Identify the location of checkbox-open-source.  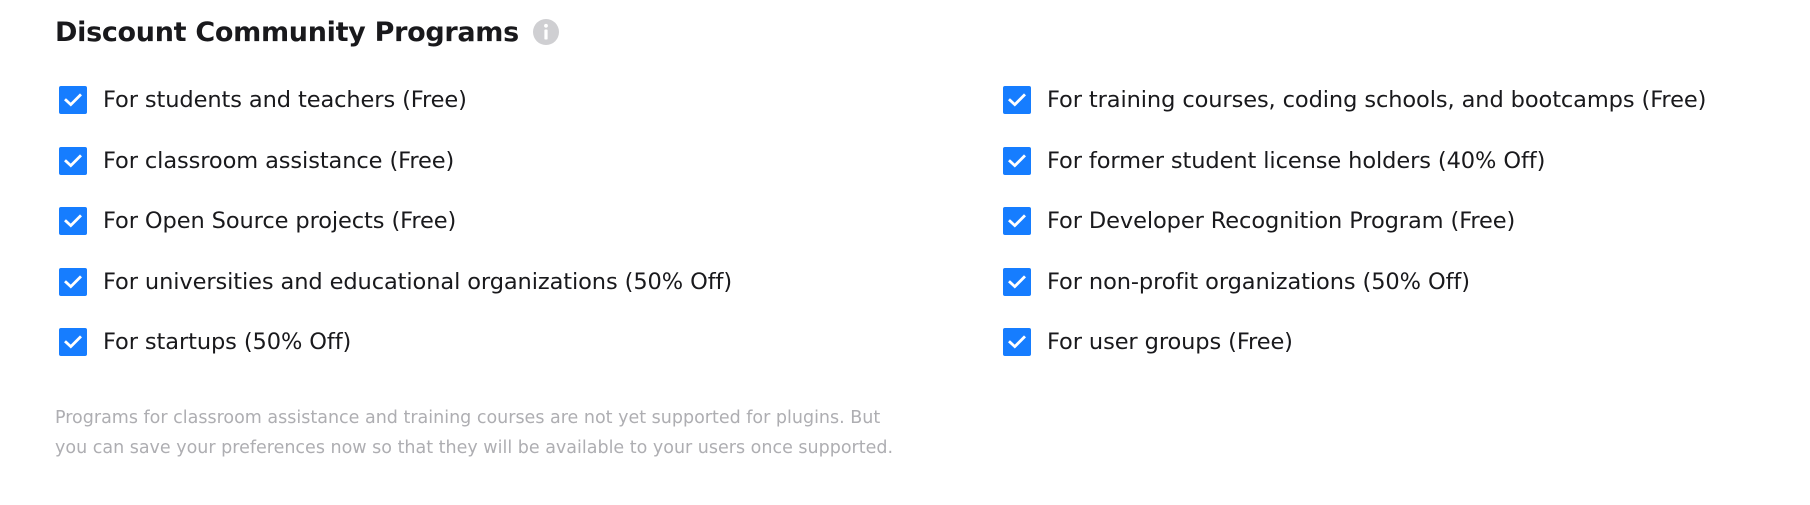
(73, 221).